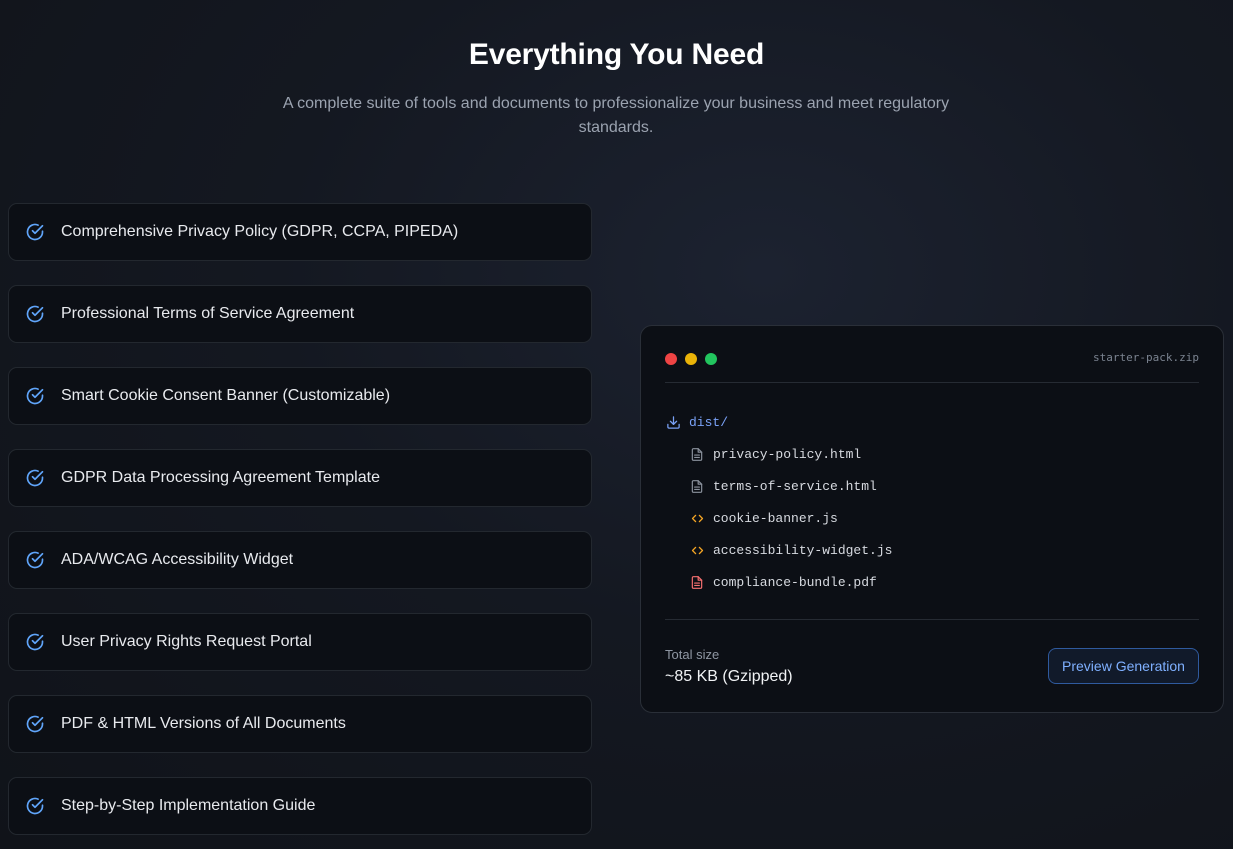 This screenshot has width=1233, height=849. I want to click on folder-name: dist/, so click(709, 422).